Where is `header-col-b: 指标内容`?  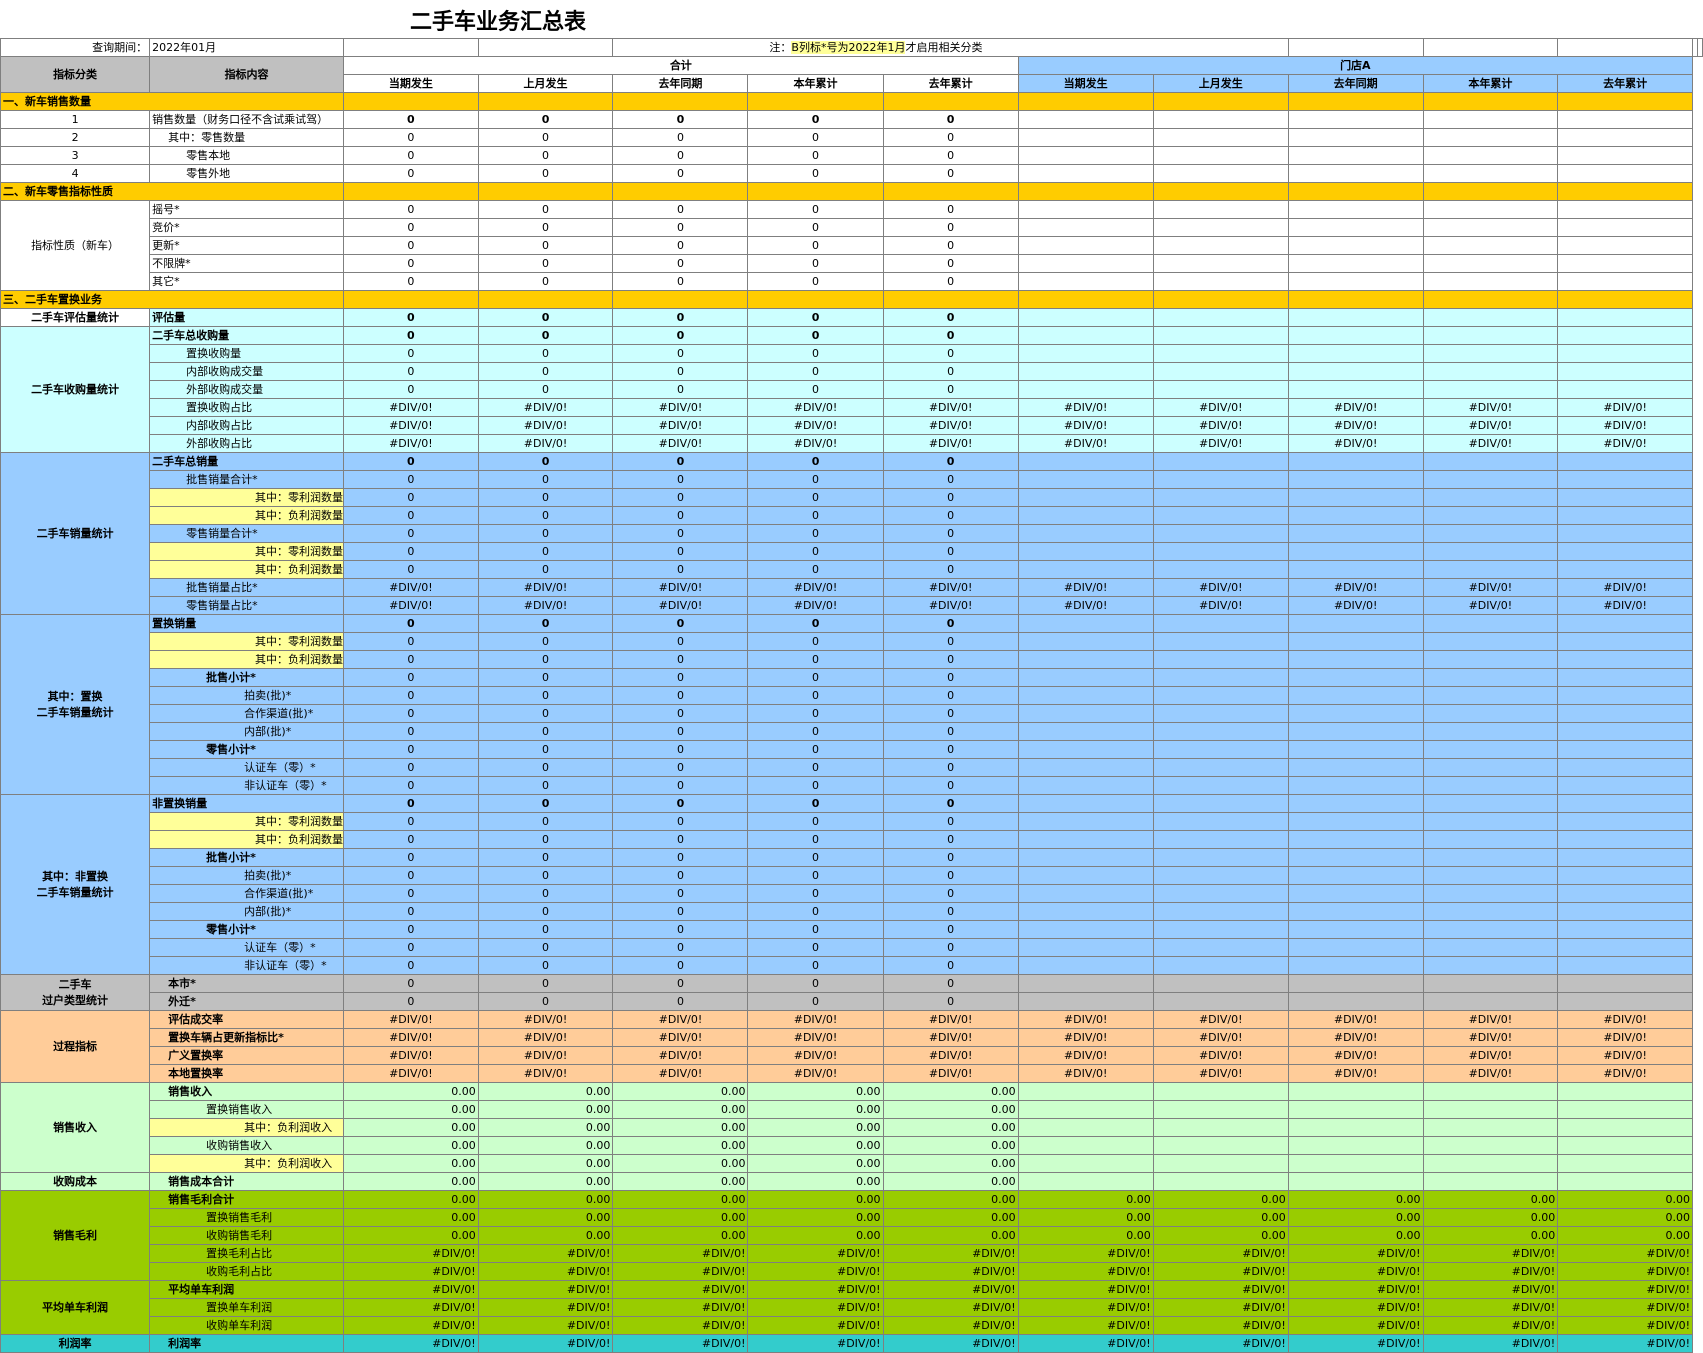
header-col-b: 指标内容 is located at coordinates (246, 74).